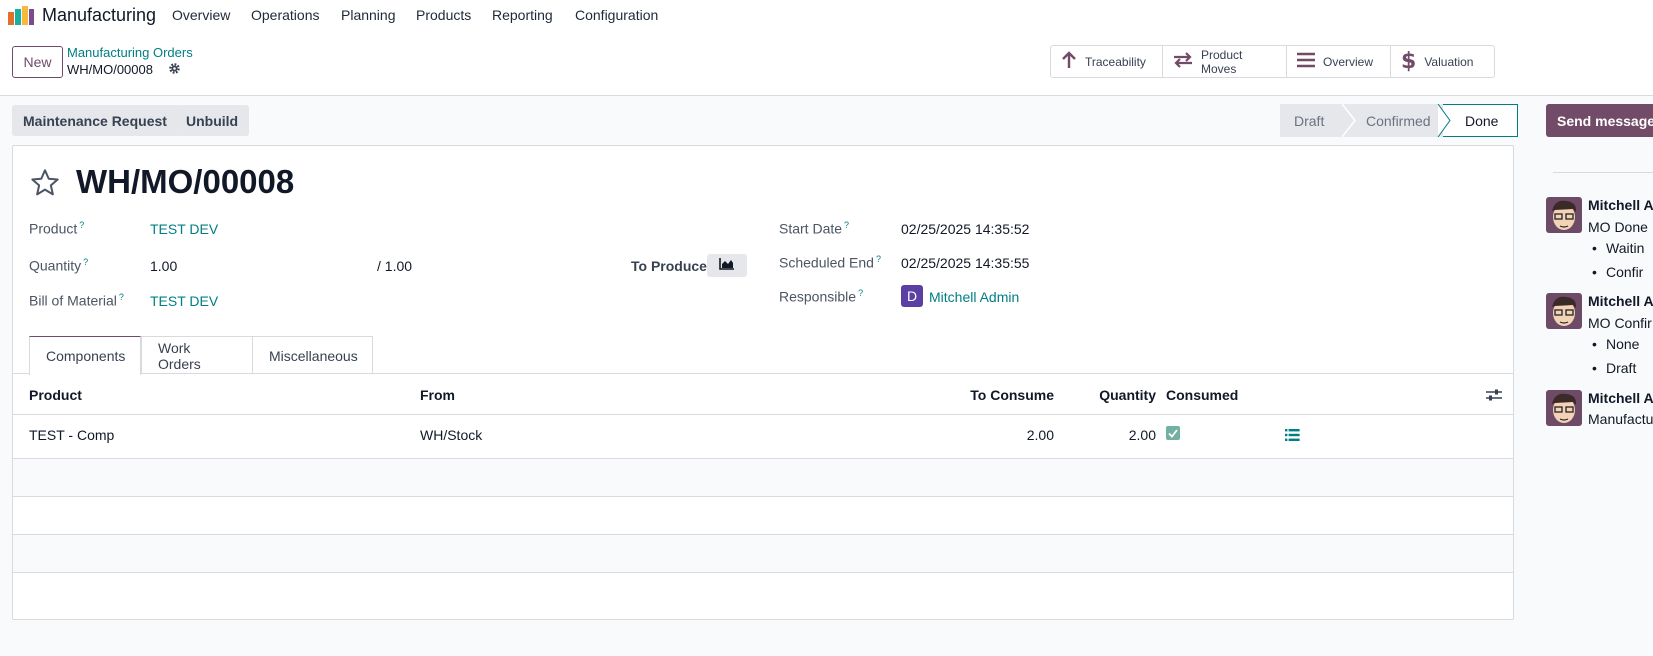  What do you see at coordinates (1306, 61) in the screenshot?
I see `list-lines-icon` at bounding box center [1306, 61].